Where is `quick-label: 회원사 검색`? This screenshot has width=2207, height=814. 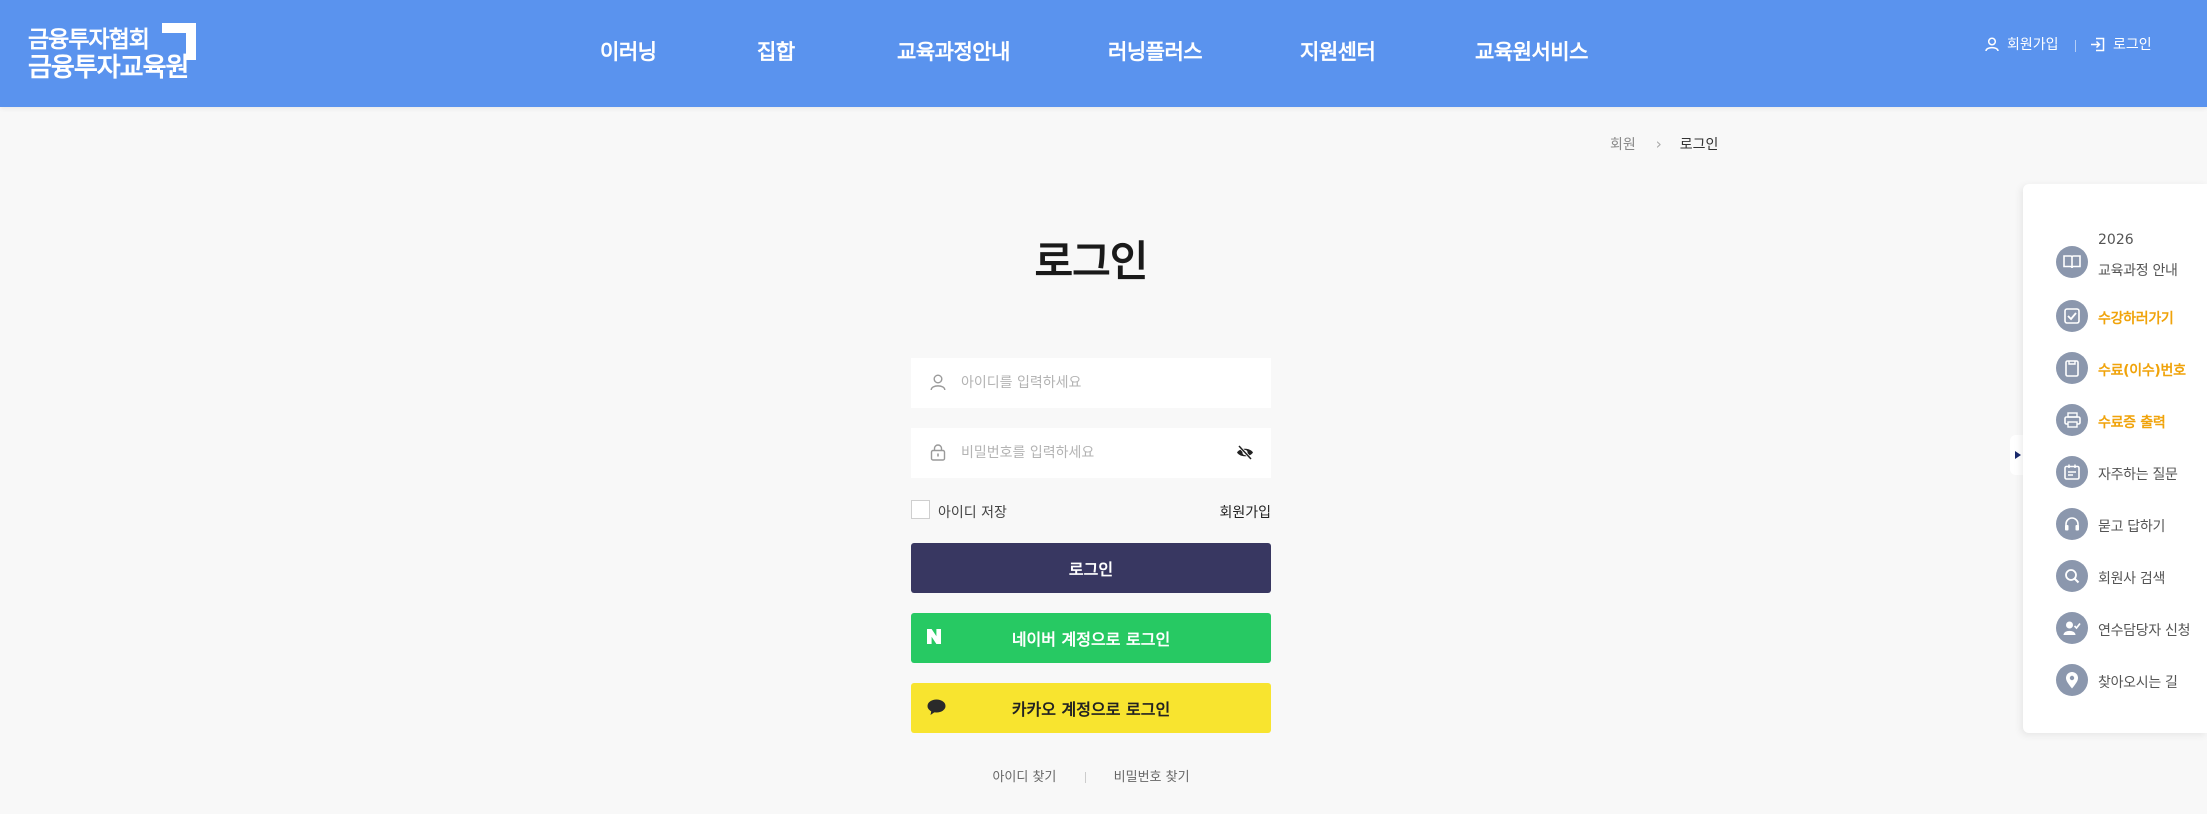 quick-label: 회원사 검색 is located at coordinates (2132, 579).